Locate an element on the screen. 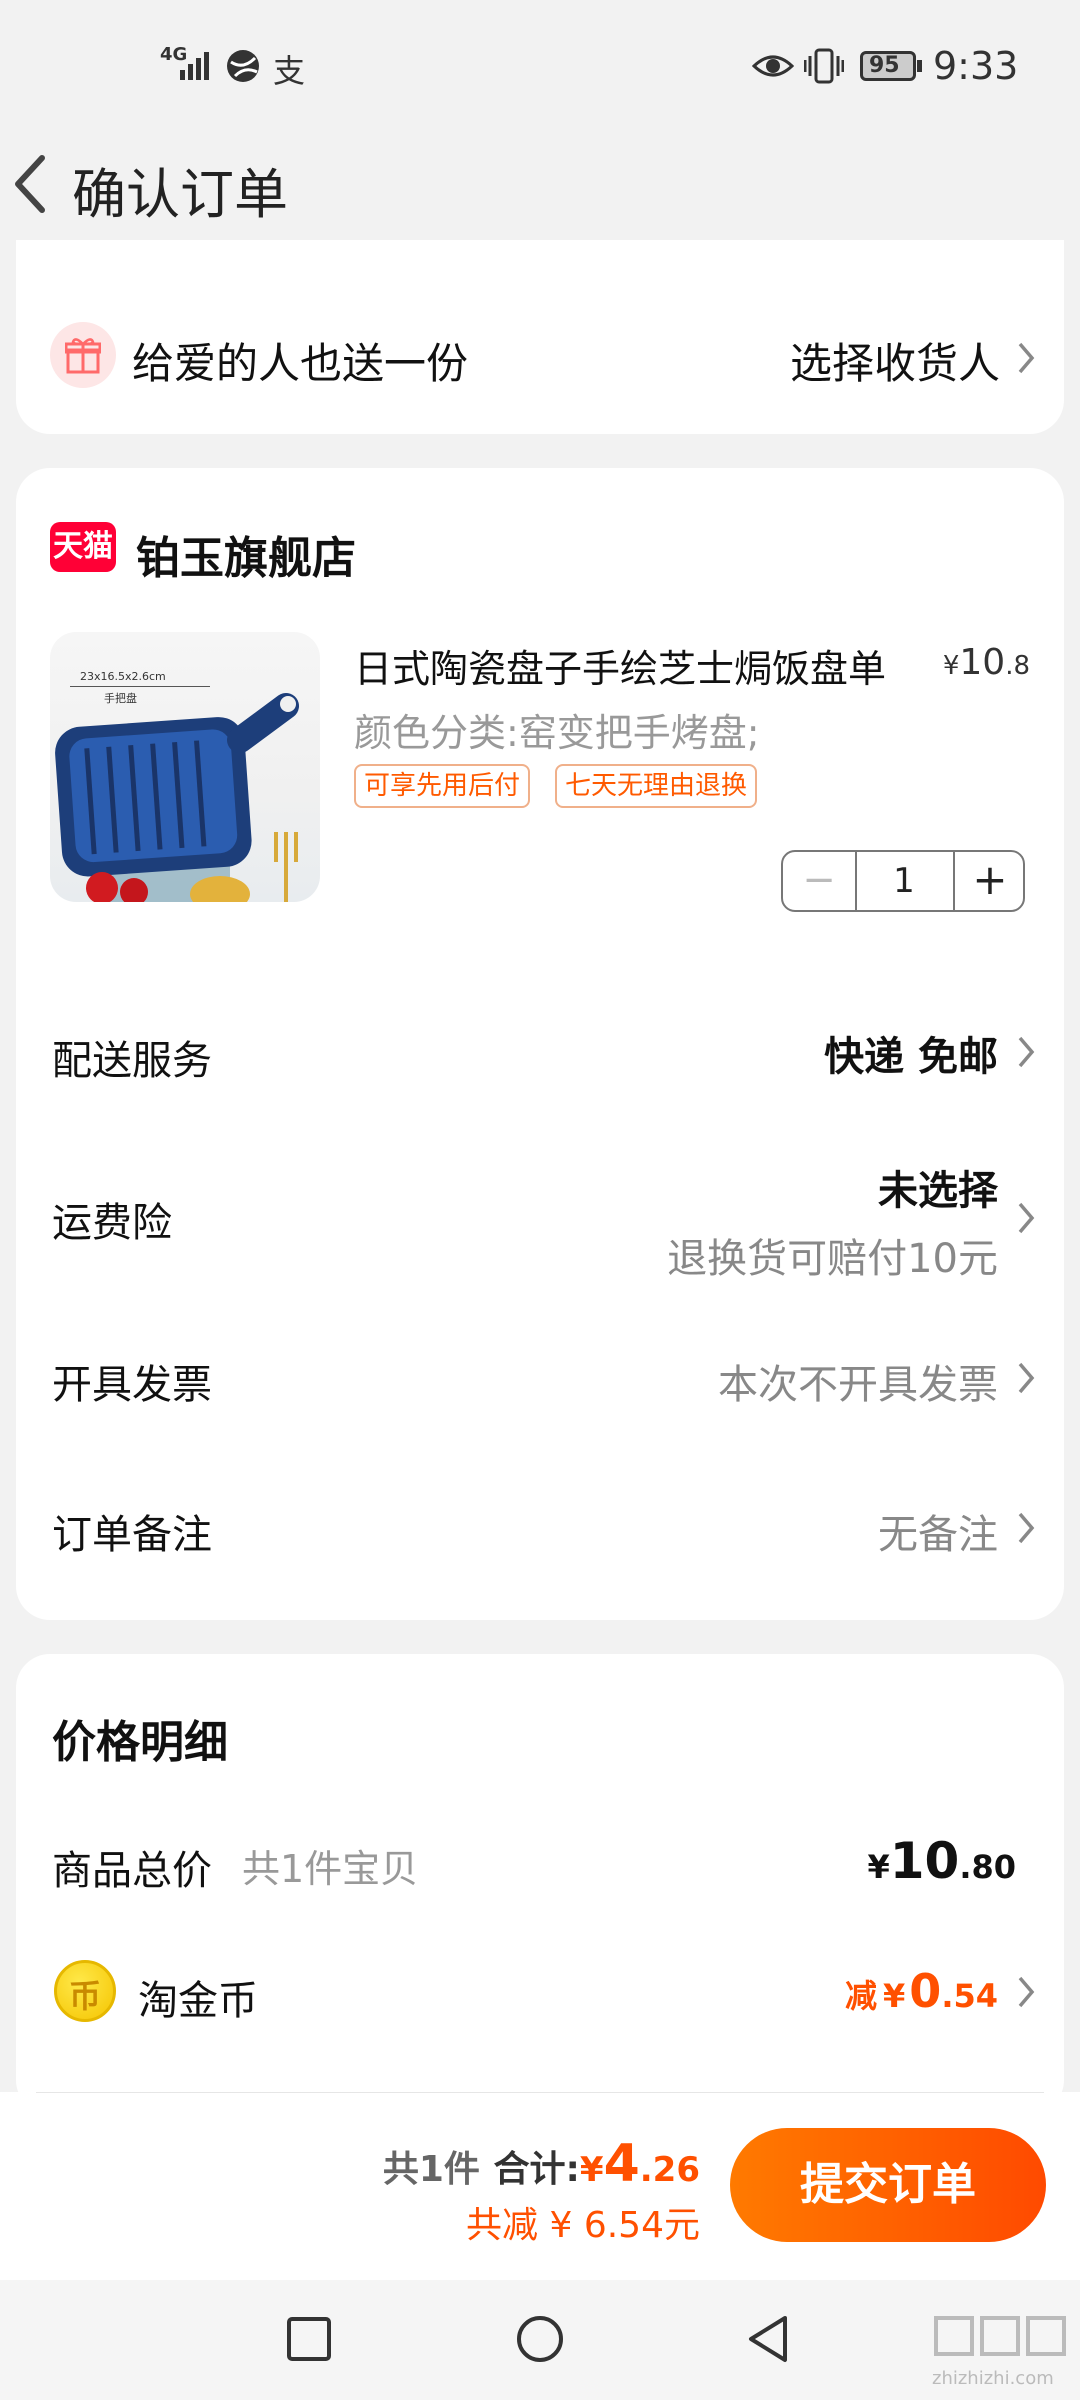 The height and width of the screenshot is (2400, 1080). home-icon is located at coordinates (540, 2339).